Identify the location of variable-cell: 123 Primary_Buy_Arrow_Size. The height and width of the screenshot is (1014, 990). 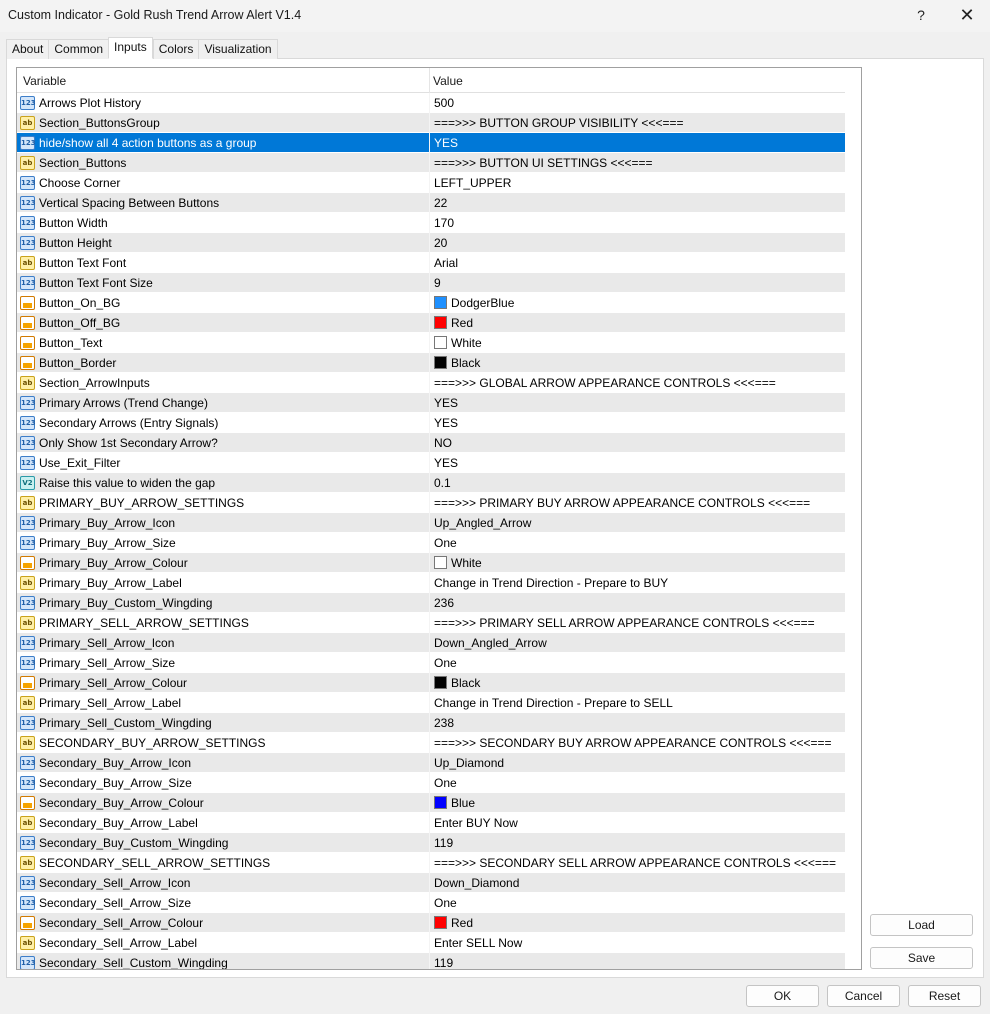
(223, 543).